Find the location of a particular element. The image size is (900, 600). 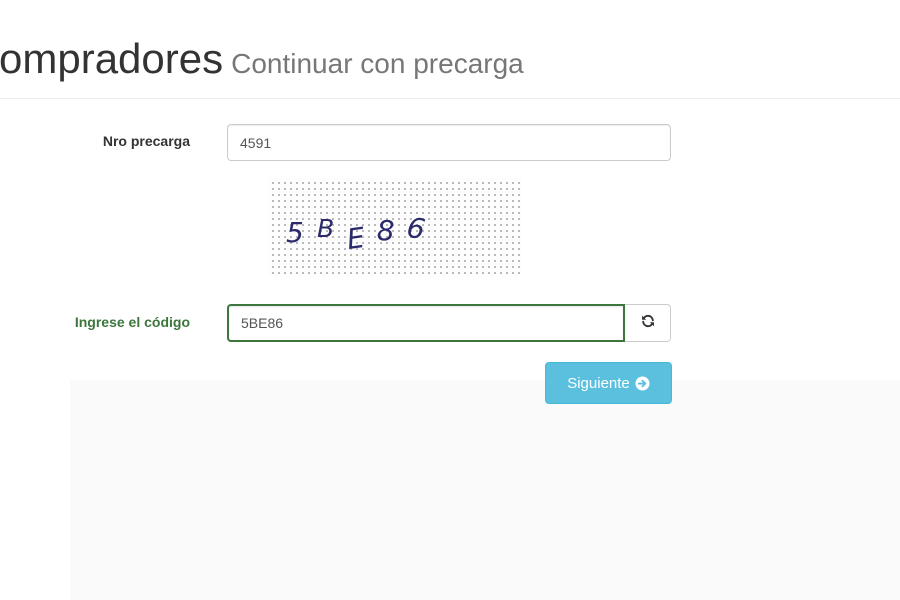

captcha-char: E is located at coordinates (355, 238).